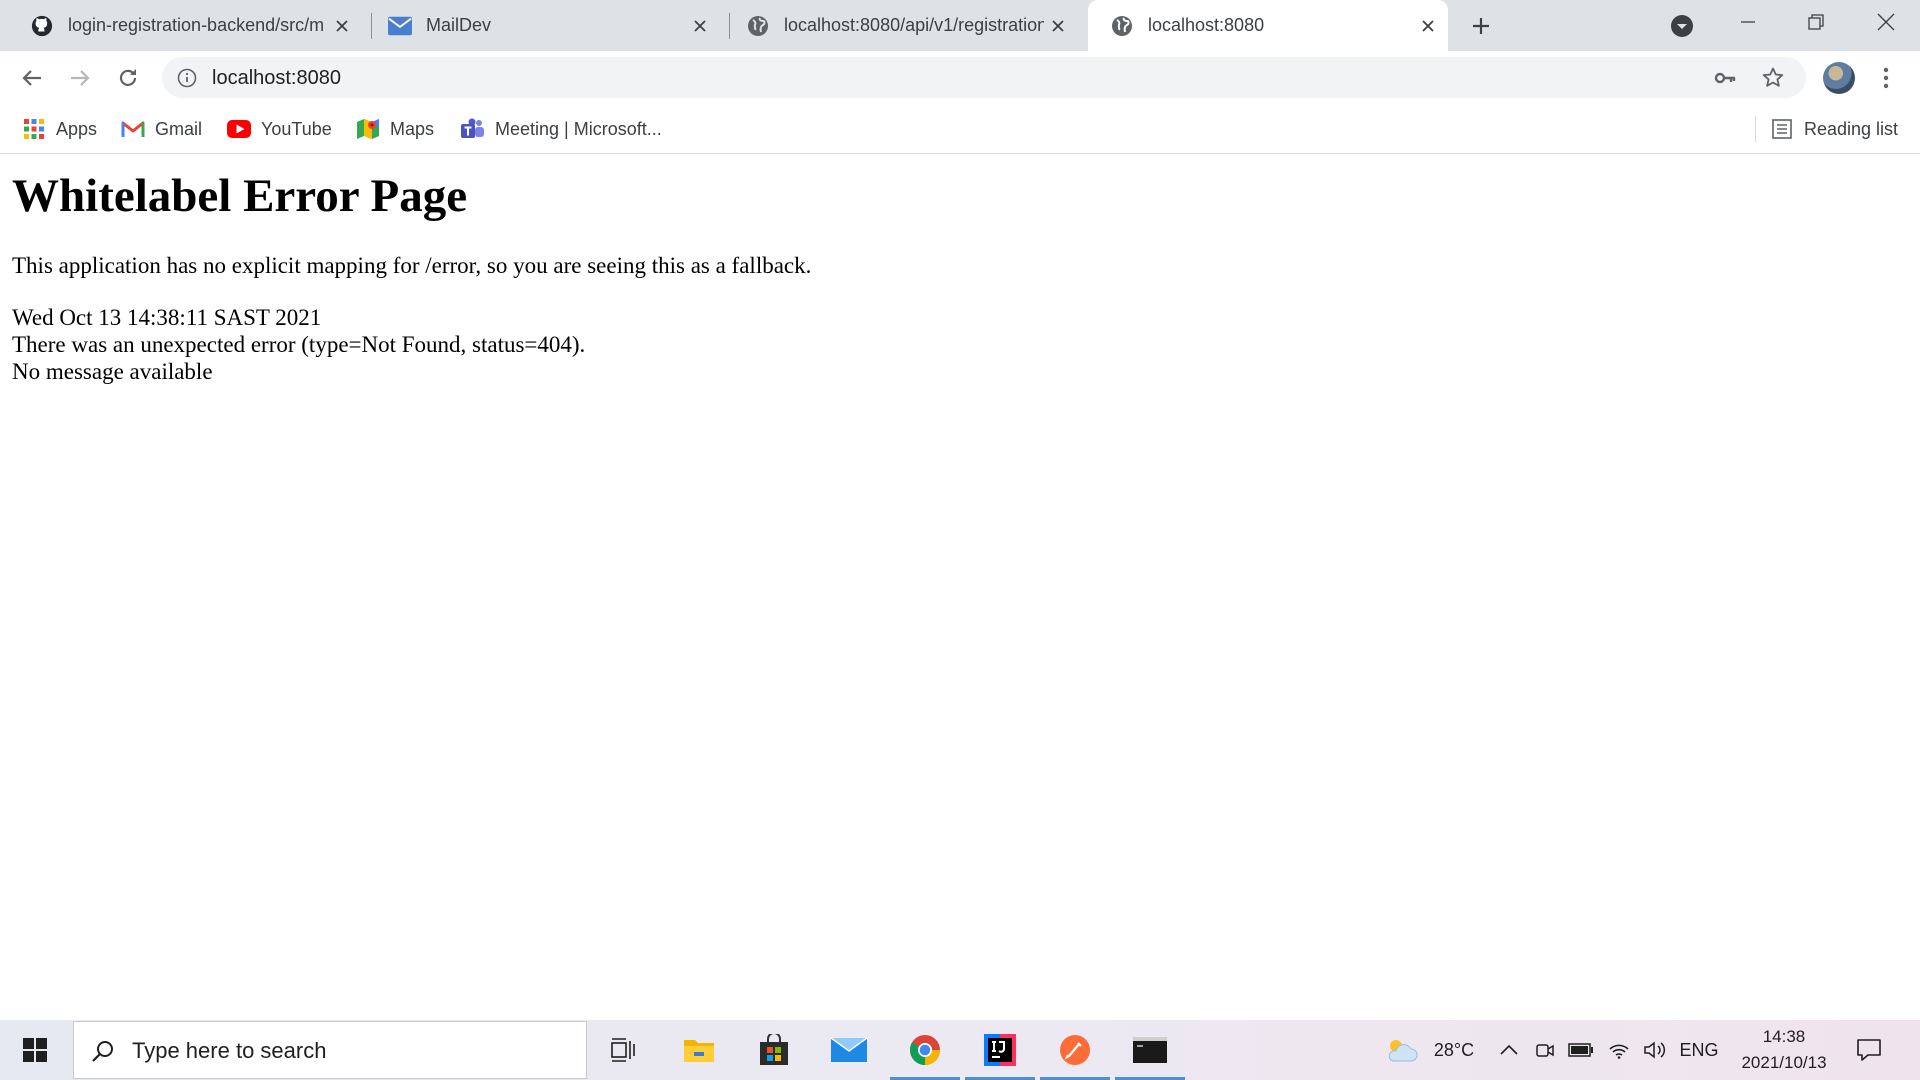  I want to click on weather-icon, so click(1401, 1050).